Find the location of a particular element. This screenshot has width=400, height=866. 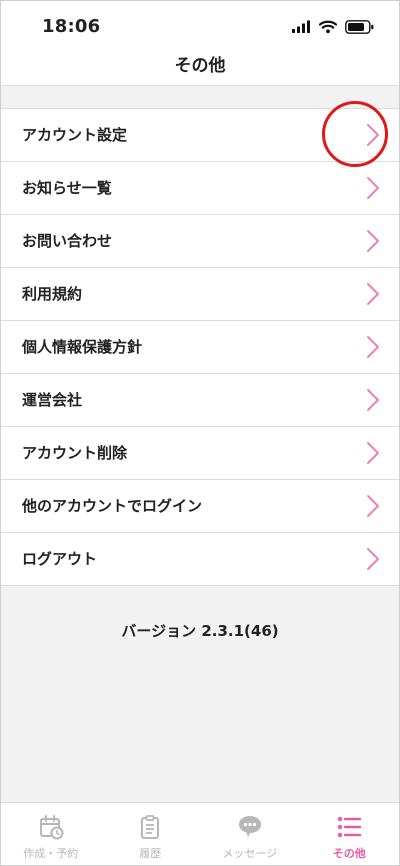

menu-item-account-settings: アカウント設定 is located at coordinates (200, 135).